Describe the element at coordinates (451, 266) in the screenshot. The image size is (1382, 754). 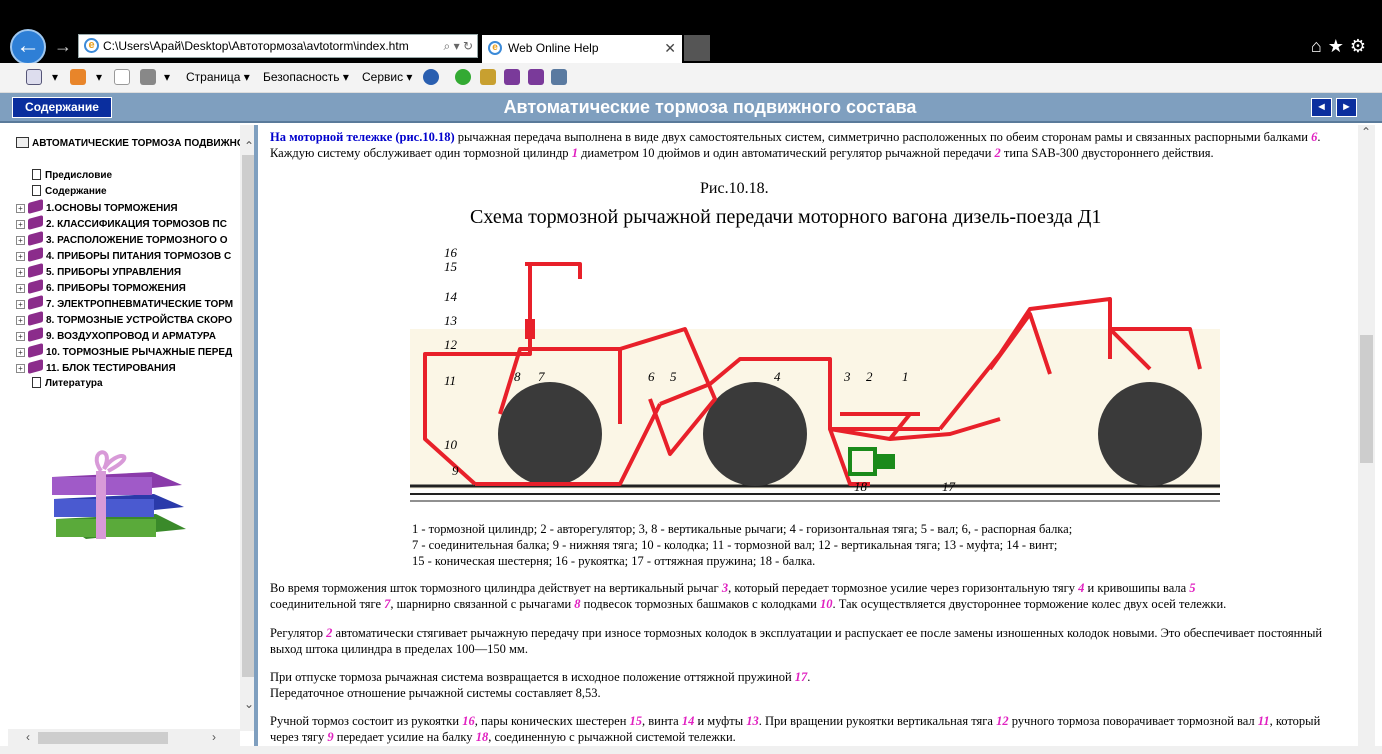
I see `diagram-label: 15` at that location.